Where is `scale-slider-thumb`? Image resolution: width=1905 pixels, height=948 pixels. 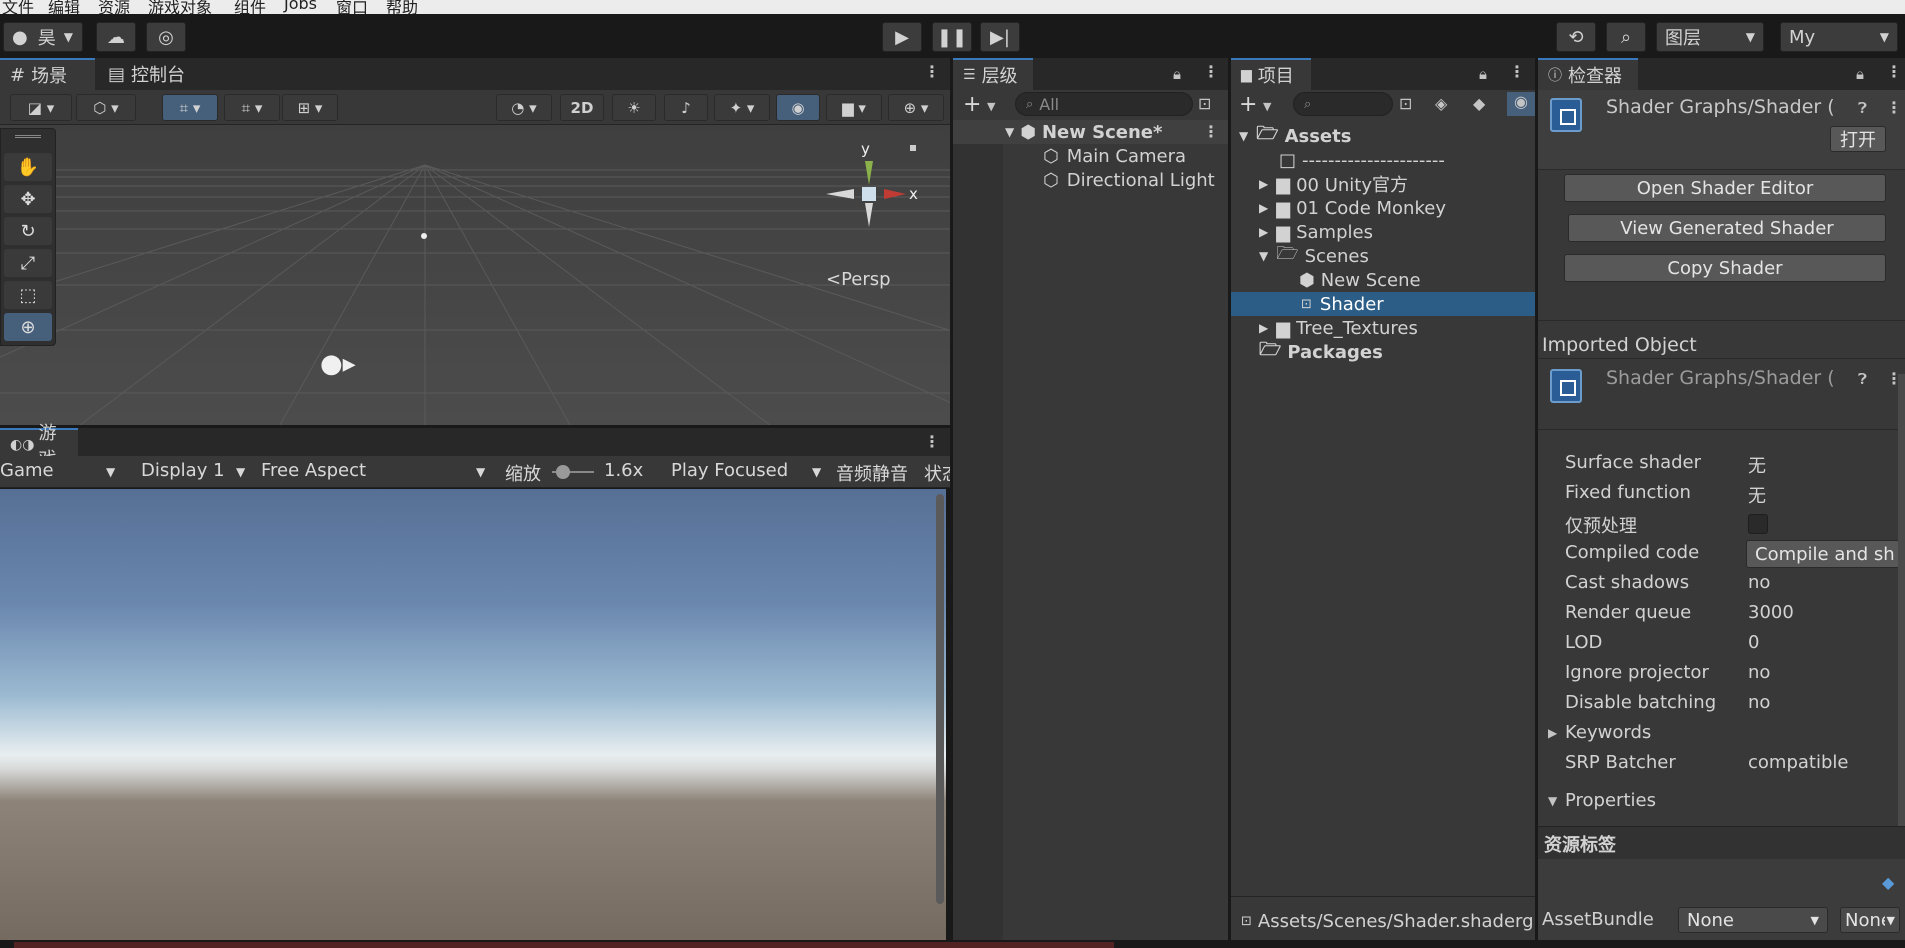
scale-slider-thumb is located at coordinates (563, 472).